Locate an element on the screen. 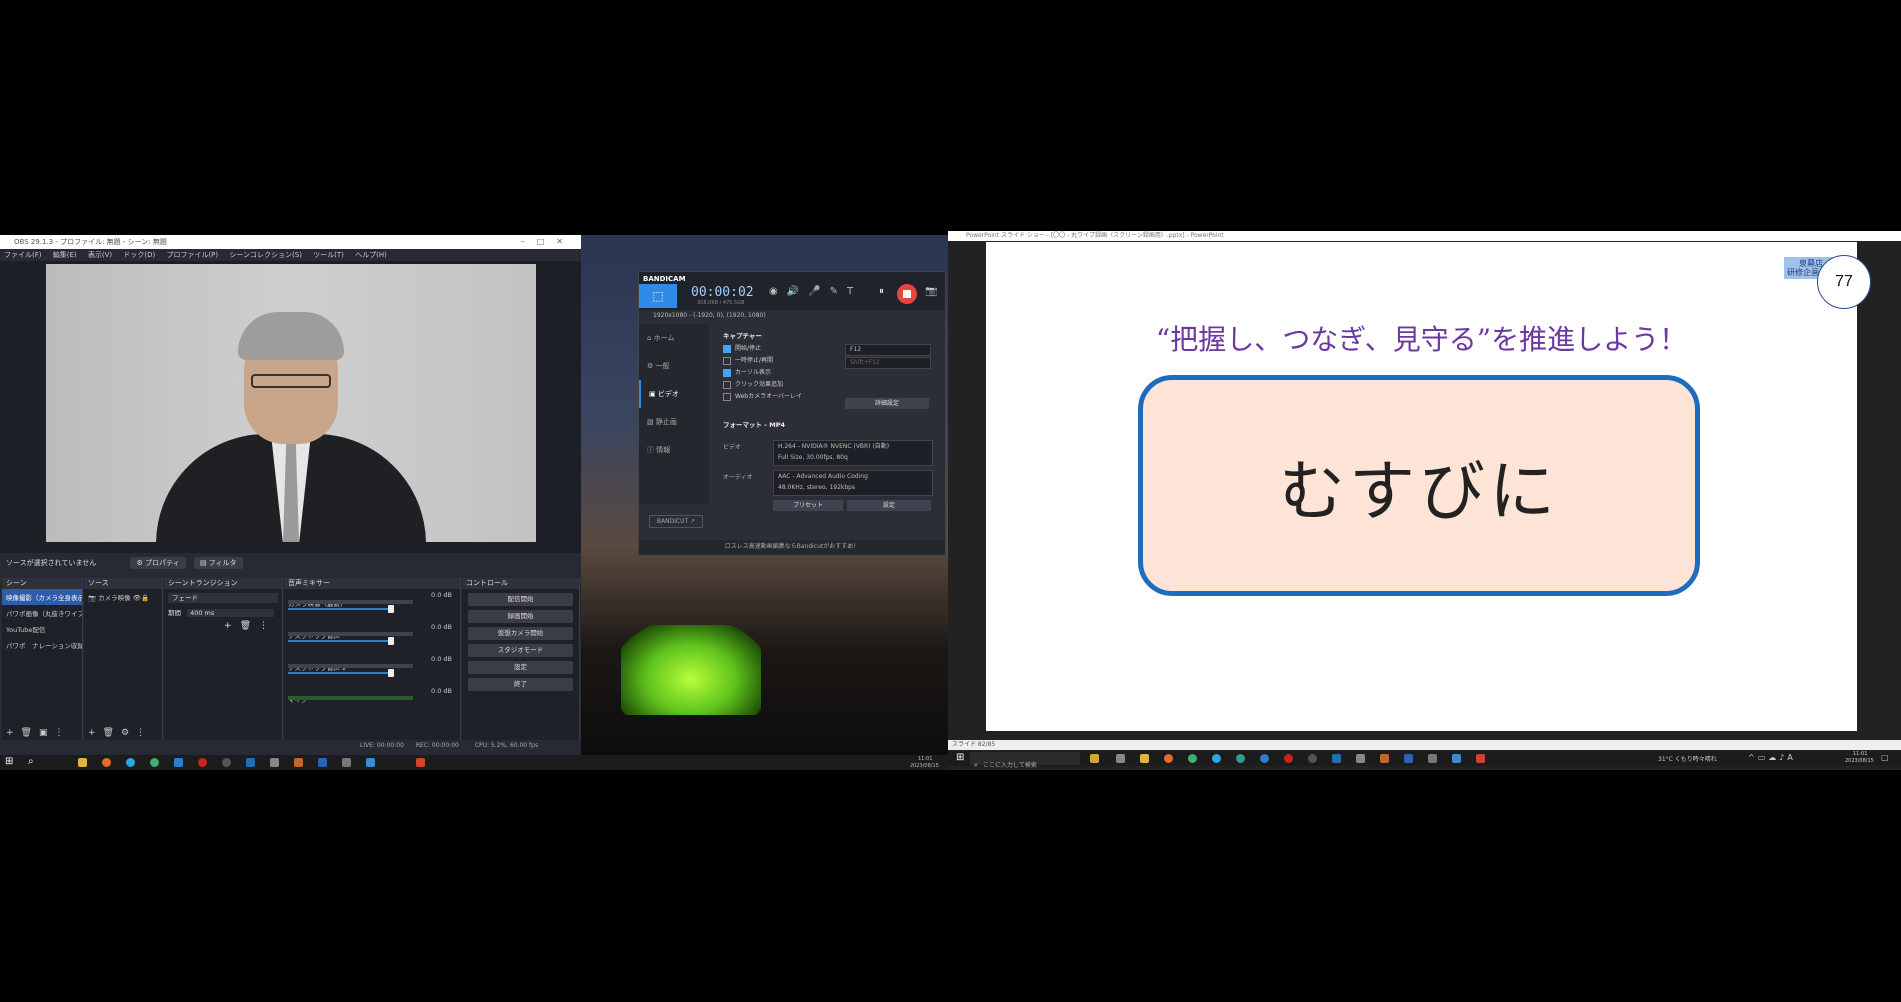 Image resolution: width=1901 pixels, height=1002 pixels. tray-icons: ^▭☁♪A is located at coordinates (1772, 757).